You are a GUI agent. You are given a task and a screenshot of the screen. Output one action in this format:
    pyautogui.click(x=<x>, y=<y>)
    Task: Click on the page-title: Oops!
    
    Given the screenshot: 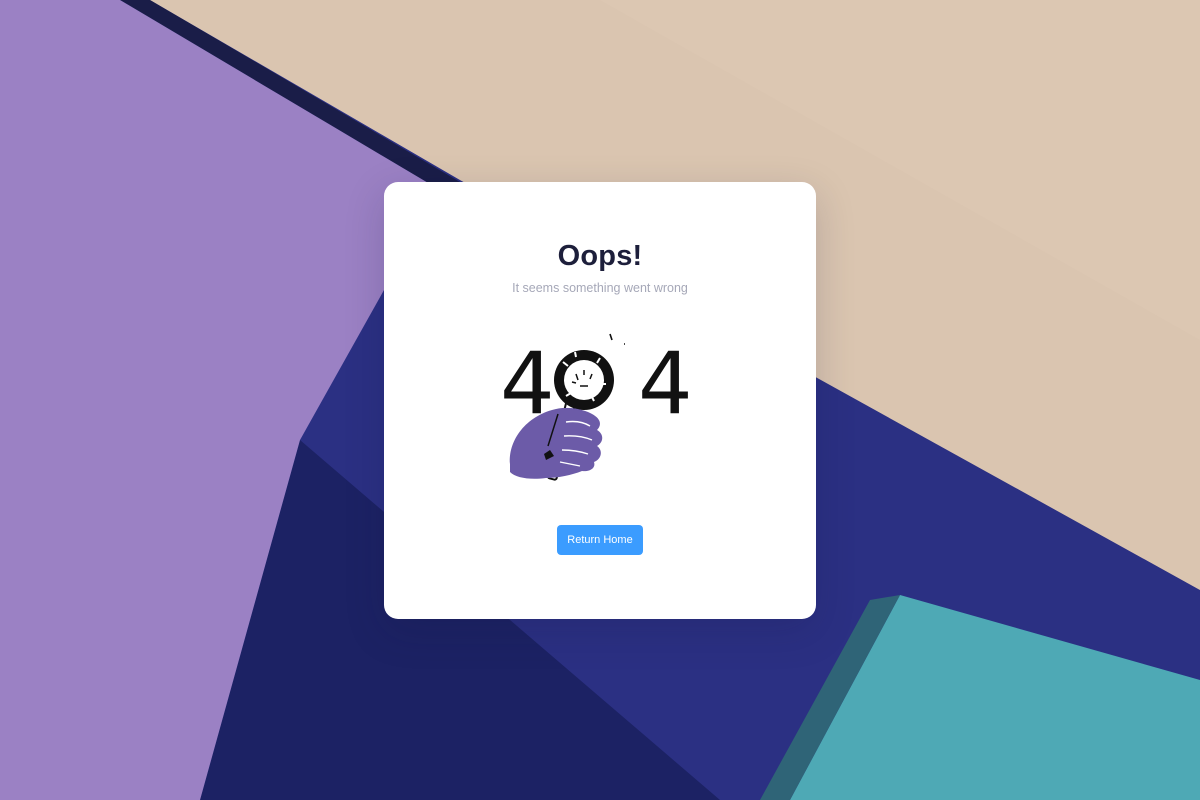 What is the action you would take?
    pyautogui.click(x=600, y=256)
    